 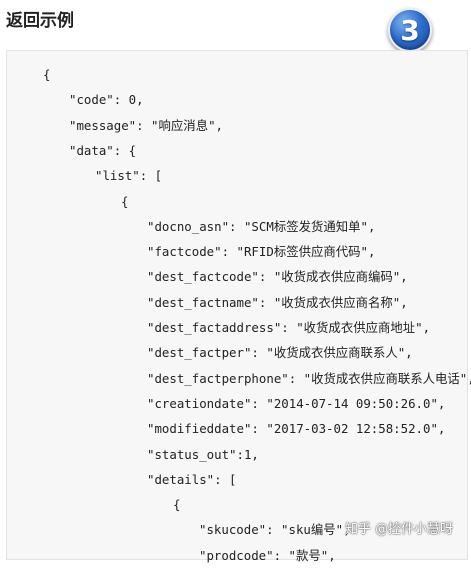 What do you see at coordinates (267, 555) in the screenshot?
I see `code-line: "prodcode": "款号",` at bounding box center [267, 555].